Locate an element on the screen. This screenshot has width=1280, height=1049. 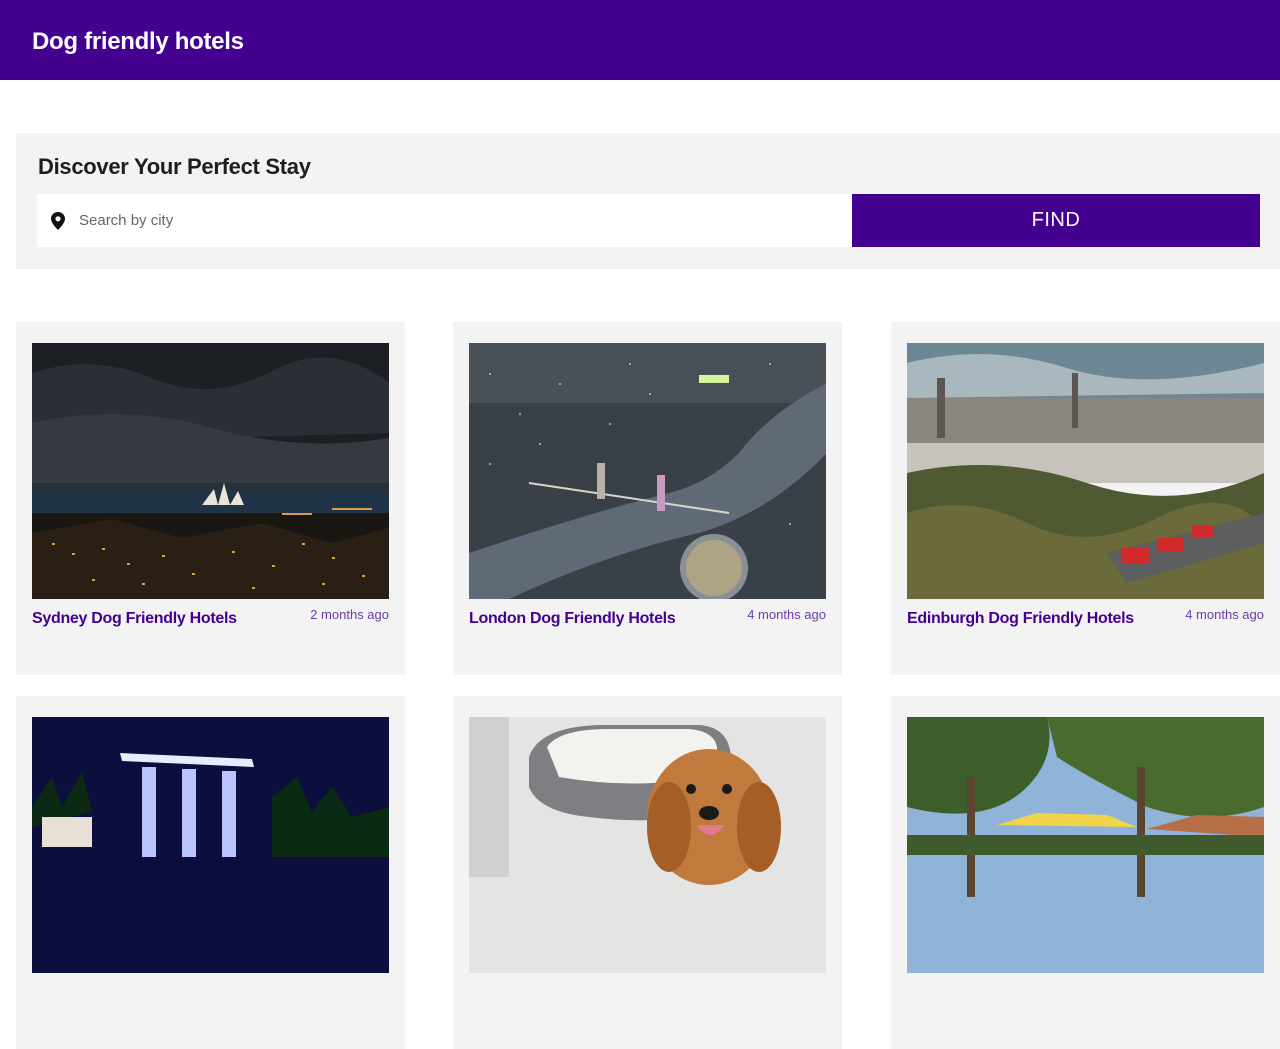
map-pin-icon is located at coordinates (58, 221).